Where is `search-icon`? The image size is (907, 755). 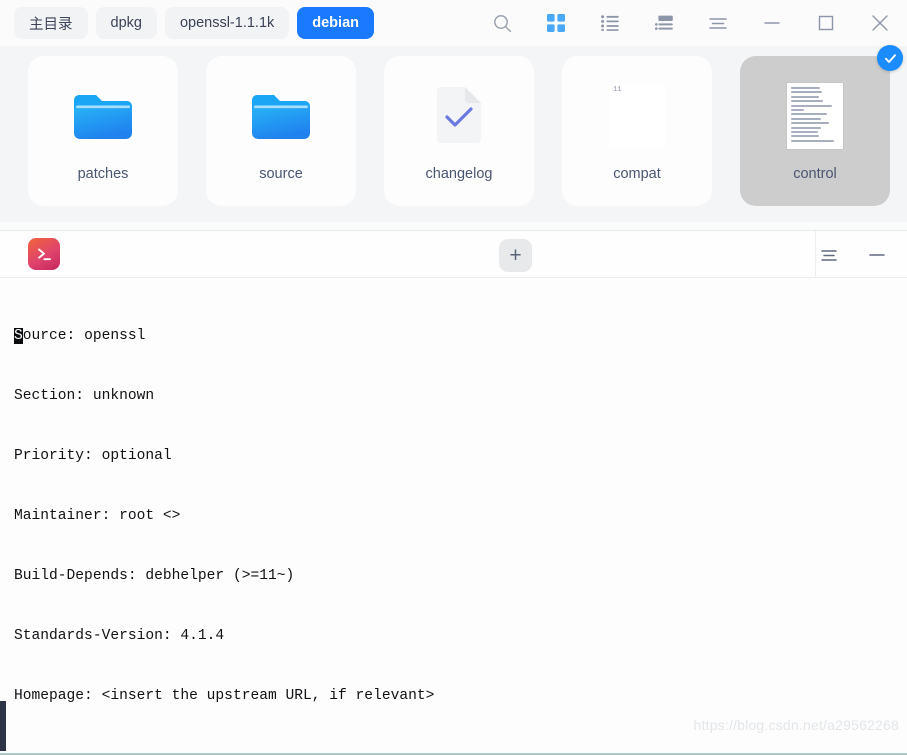 search-icon is located at coordinates (502, 23).